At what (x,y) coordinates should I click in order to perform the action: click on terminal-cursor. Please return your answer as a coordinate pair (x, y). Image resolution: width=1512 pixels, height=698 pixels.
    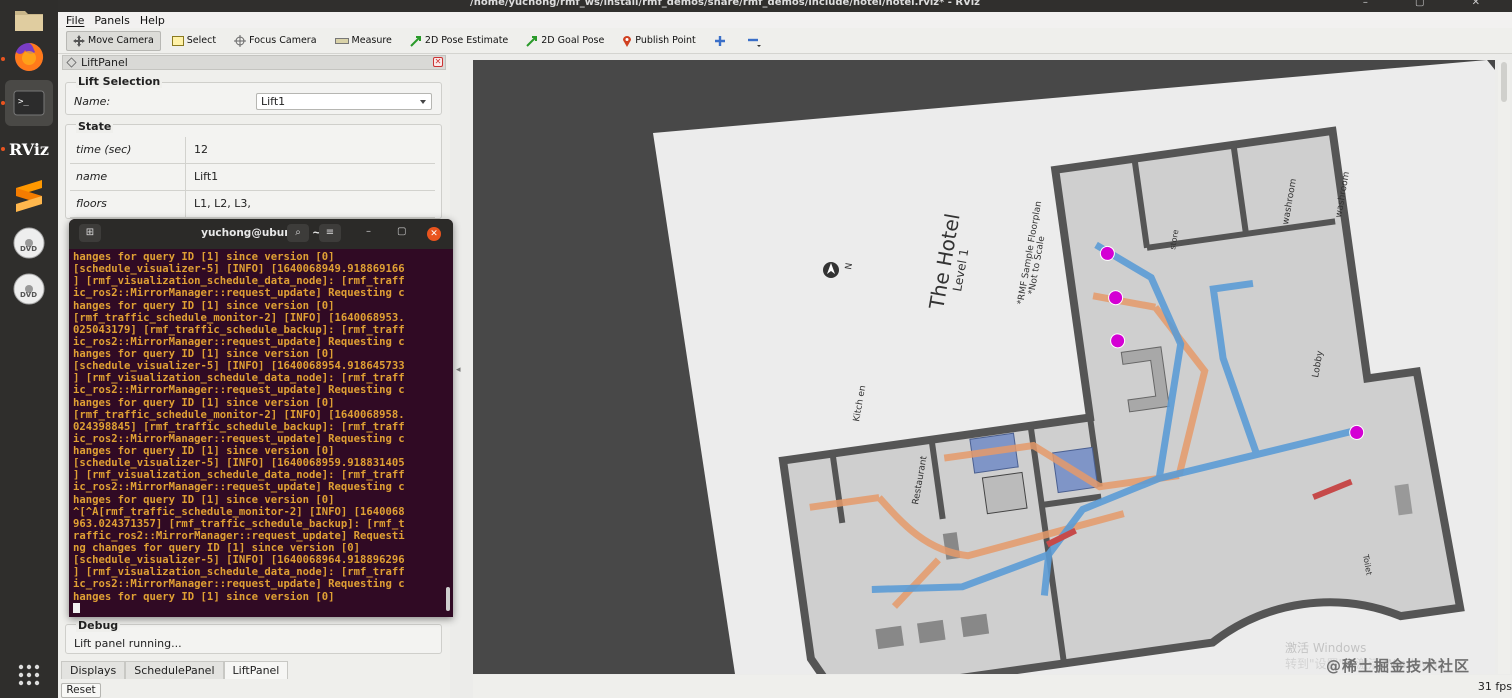
    Looking at the image, I should click on (76, 607).